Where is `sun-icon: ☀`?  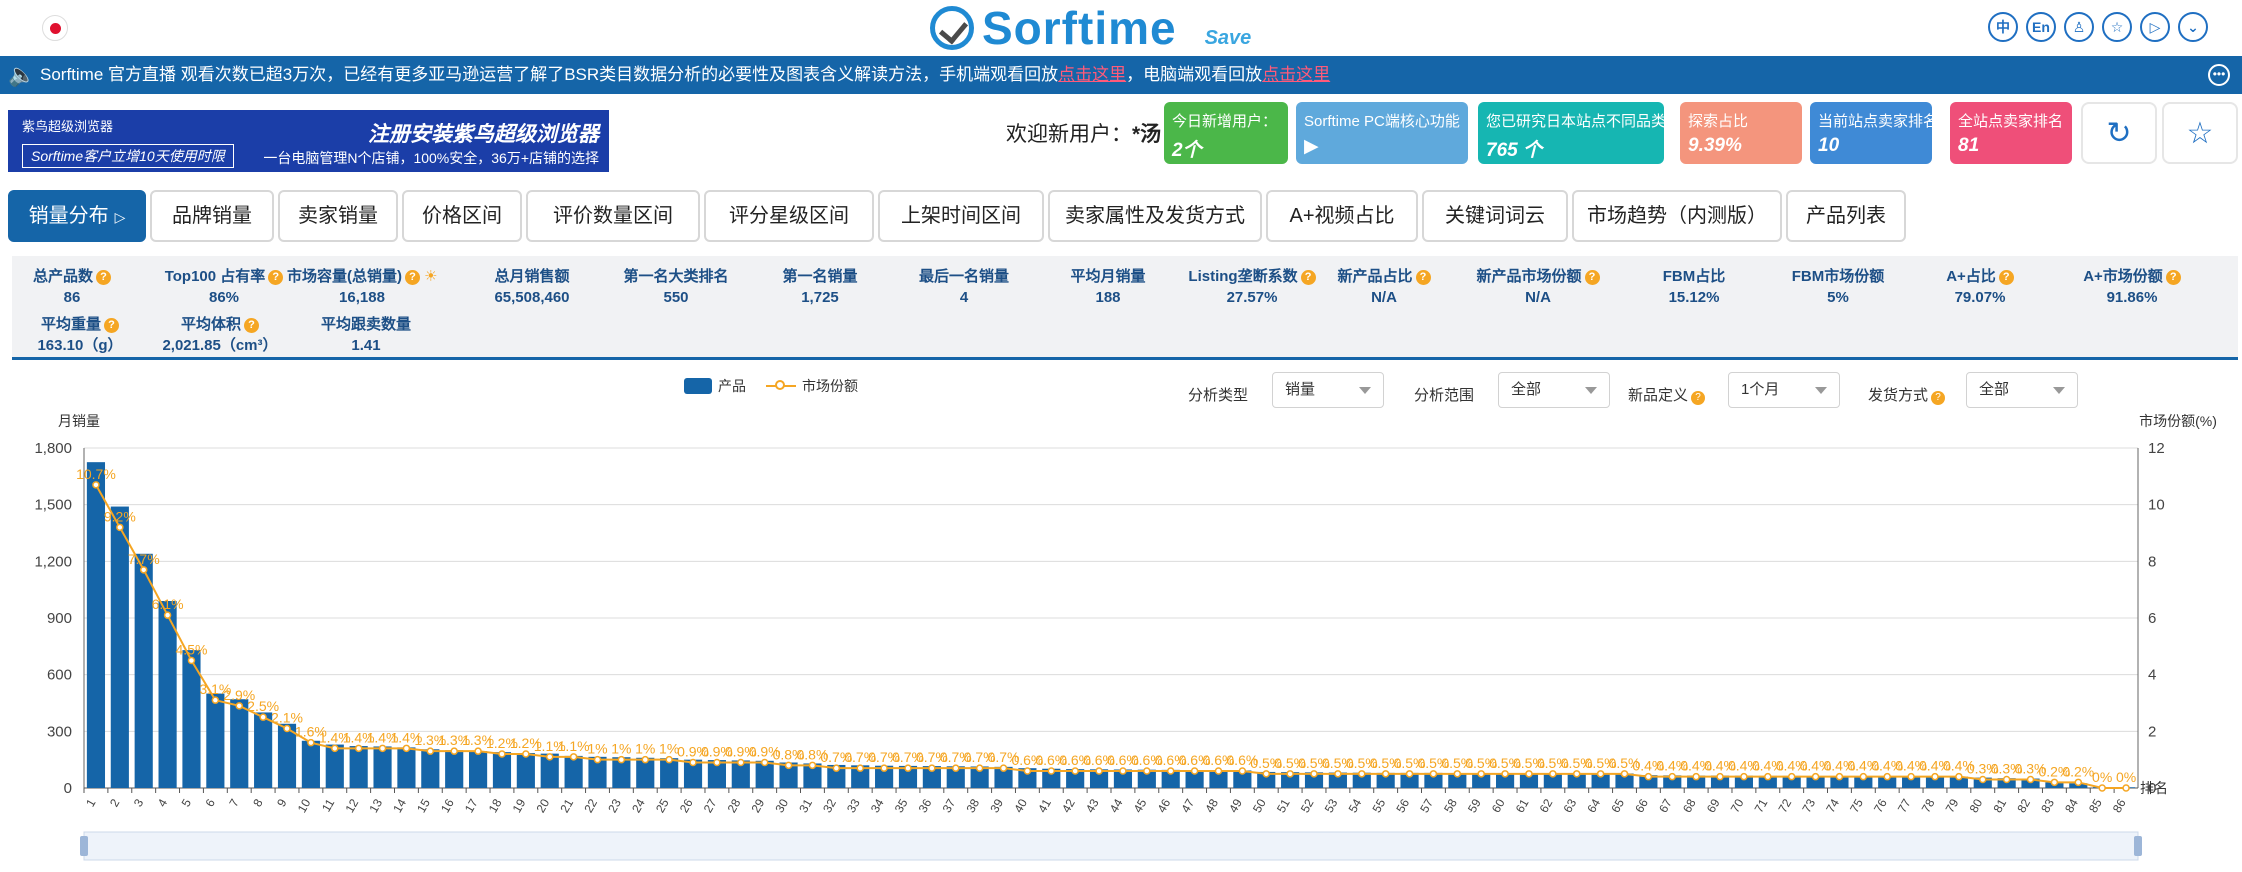 sun-icon: ☀ is located at coordinates (430, 276).